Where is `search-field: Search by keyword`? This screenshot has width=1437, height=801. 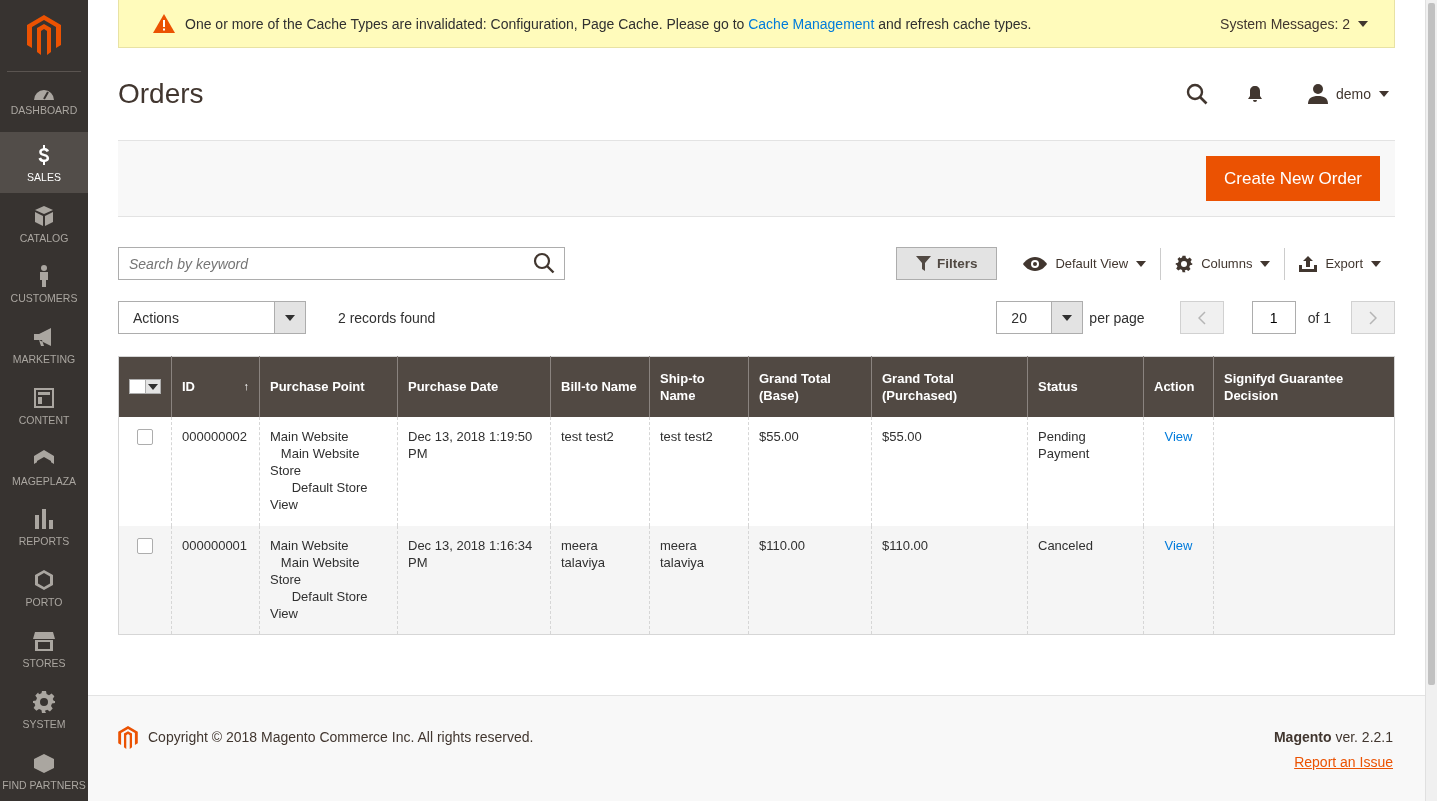
search-field: Search by keyword is located at coordinates (341, 263).